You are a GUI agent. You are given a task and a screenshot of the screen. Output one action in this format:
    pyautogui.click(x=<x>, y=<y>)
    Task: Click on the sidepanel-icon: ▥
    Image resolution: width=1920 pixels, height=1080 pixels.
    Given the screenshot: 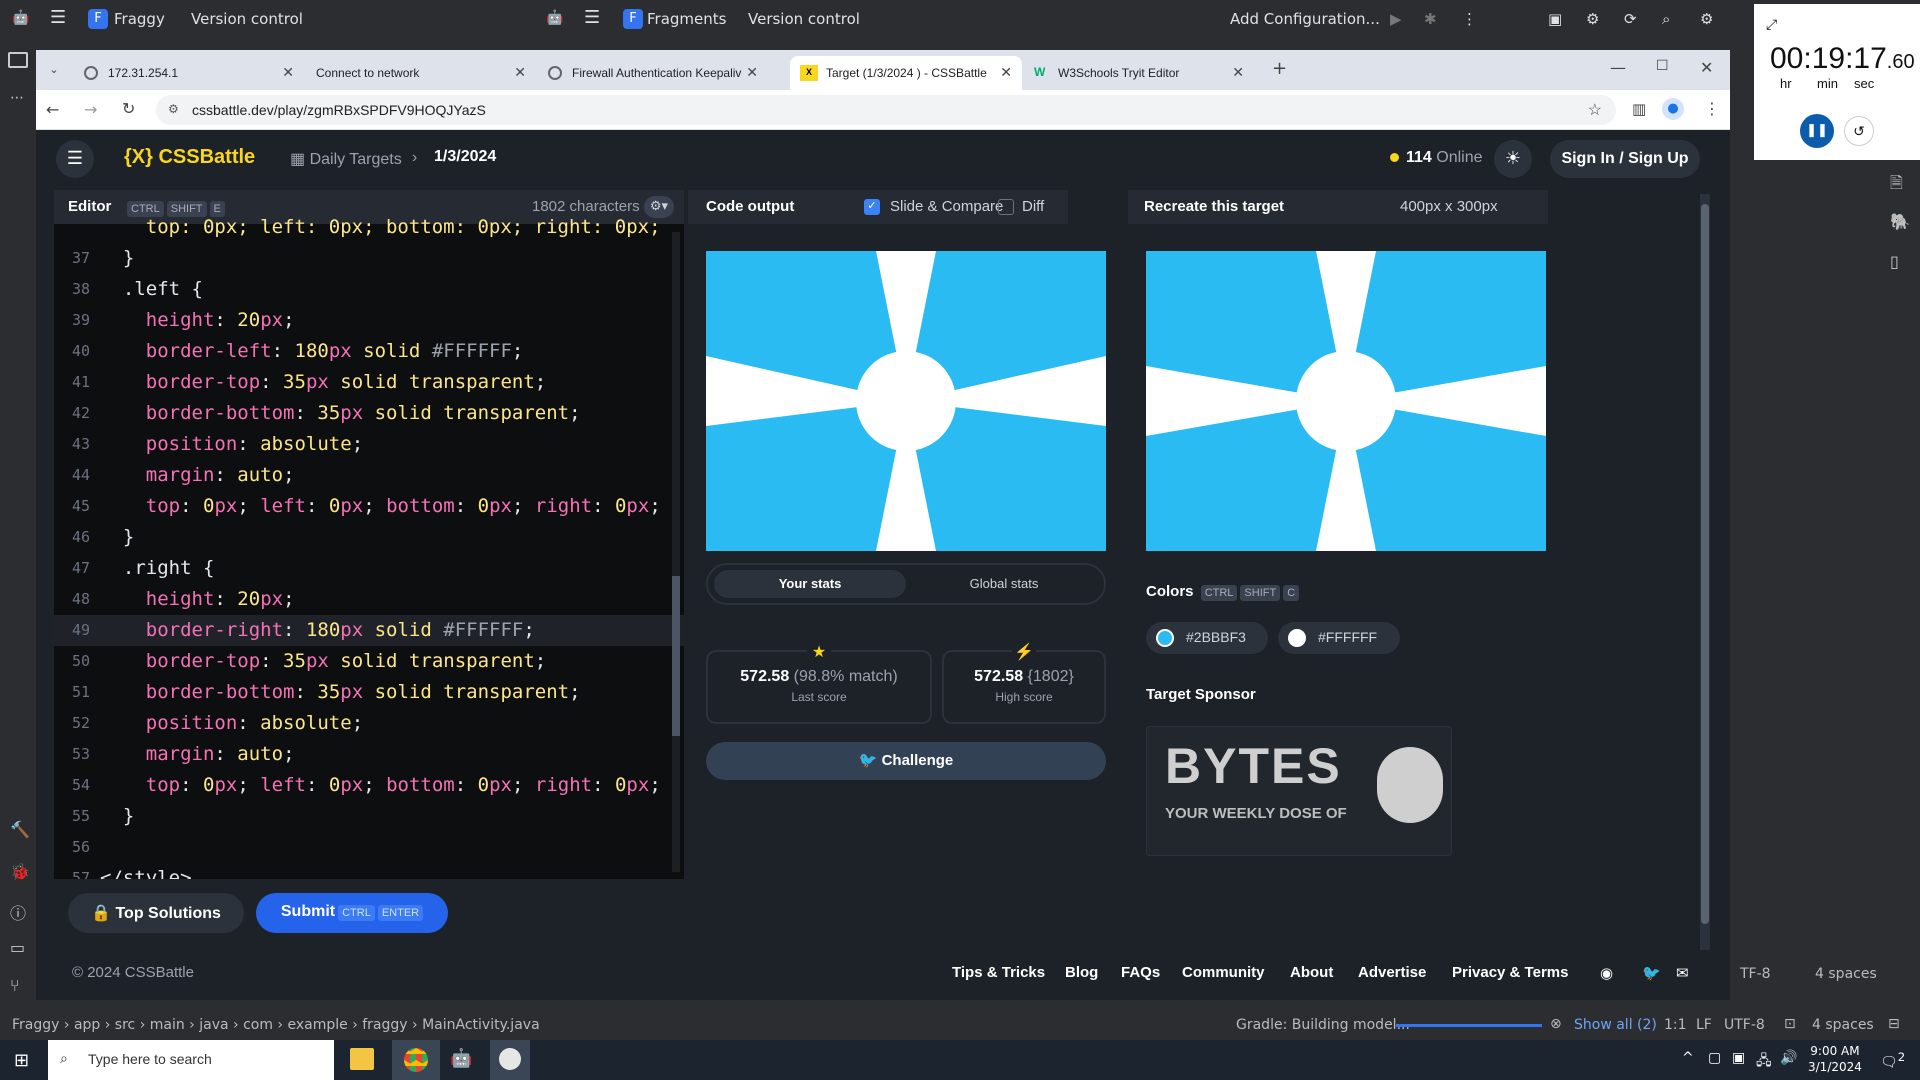 What is the action you would take?
    pyautogui.click(x=1639, y=109)
    